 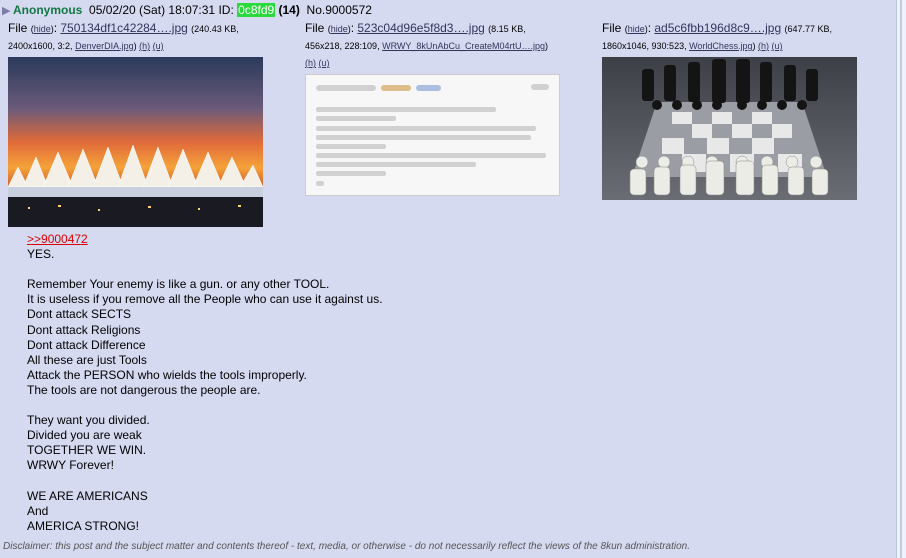 I want to click on poster-id: 0c8fd9, so click(x=256, y=10).